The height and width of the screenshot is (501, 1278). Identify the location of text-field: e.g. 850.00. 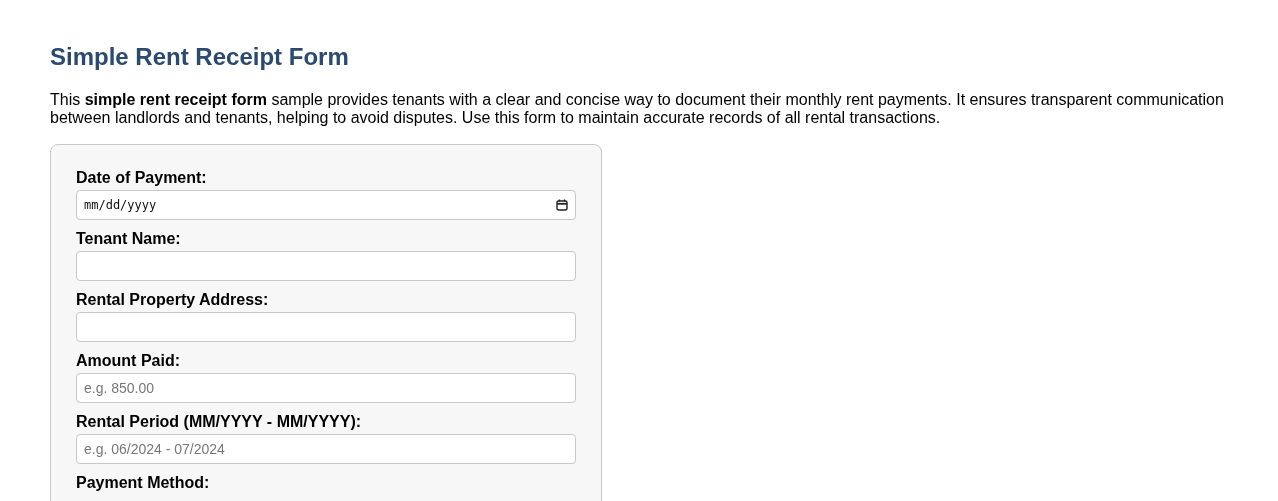
(326, 388).